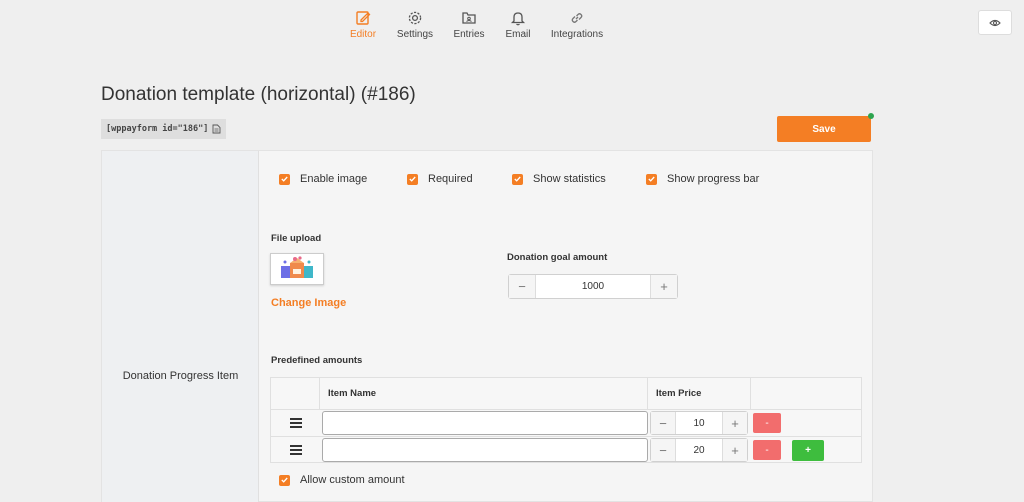  I want to click on donation-image-thumbnail, so click(297, 269).